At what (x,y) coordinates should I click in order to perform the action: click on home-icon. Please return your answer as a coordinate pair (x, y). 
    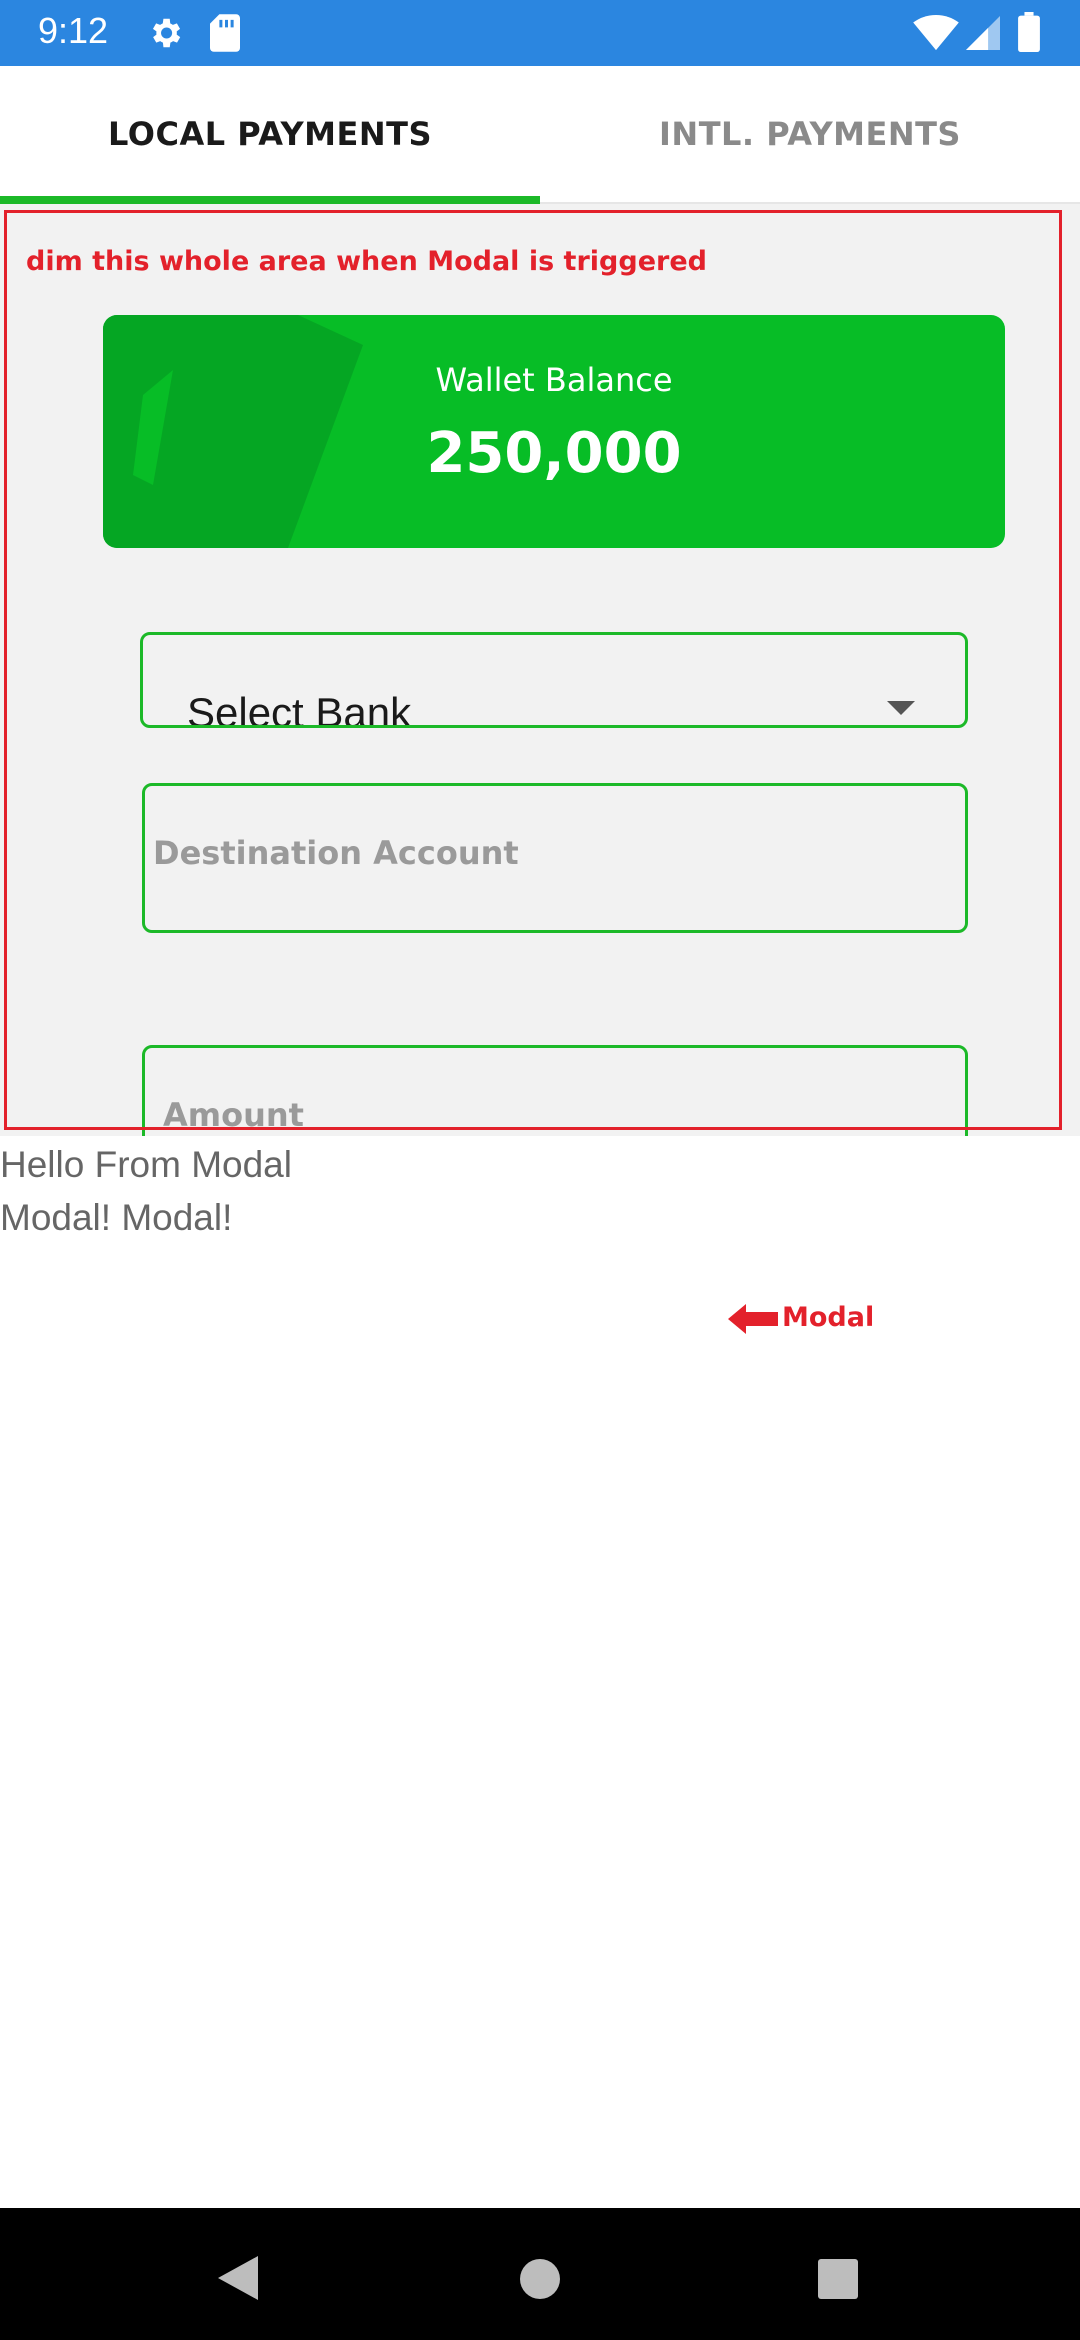
    Looking at the image, I should click on (540, 2279).